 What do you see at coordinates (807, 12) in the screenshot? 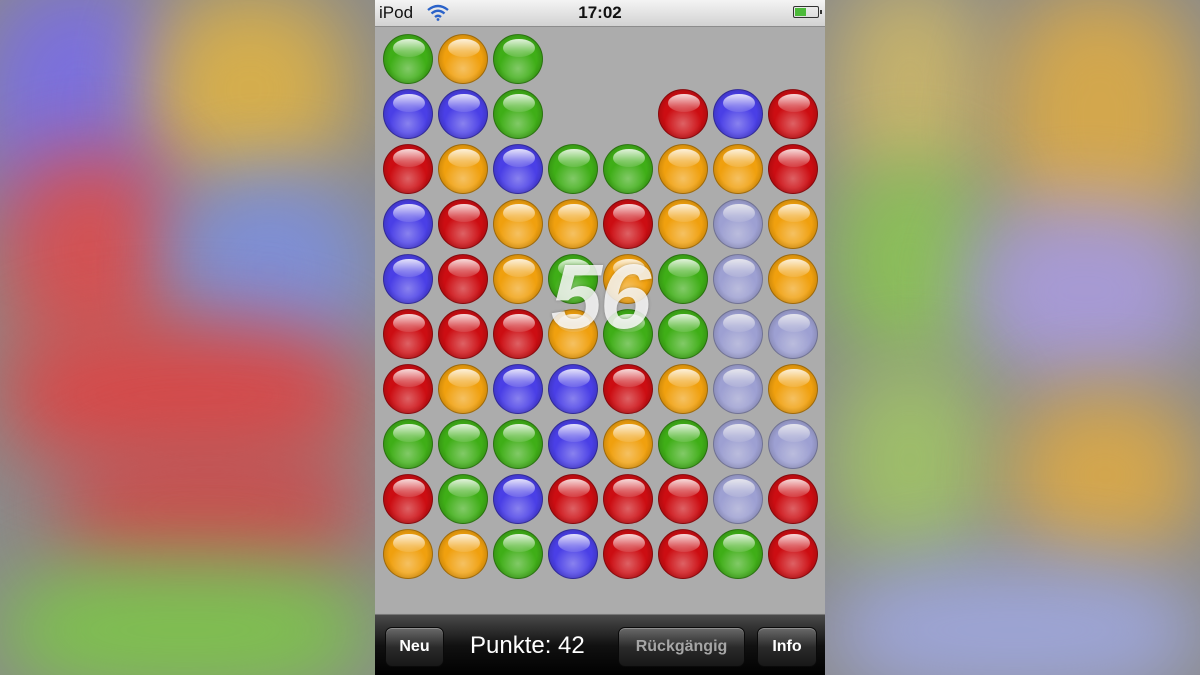
I see `battery-icon` at bounding box center [807, 12].